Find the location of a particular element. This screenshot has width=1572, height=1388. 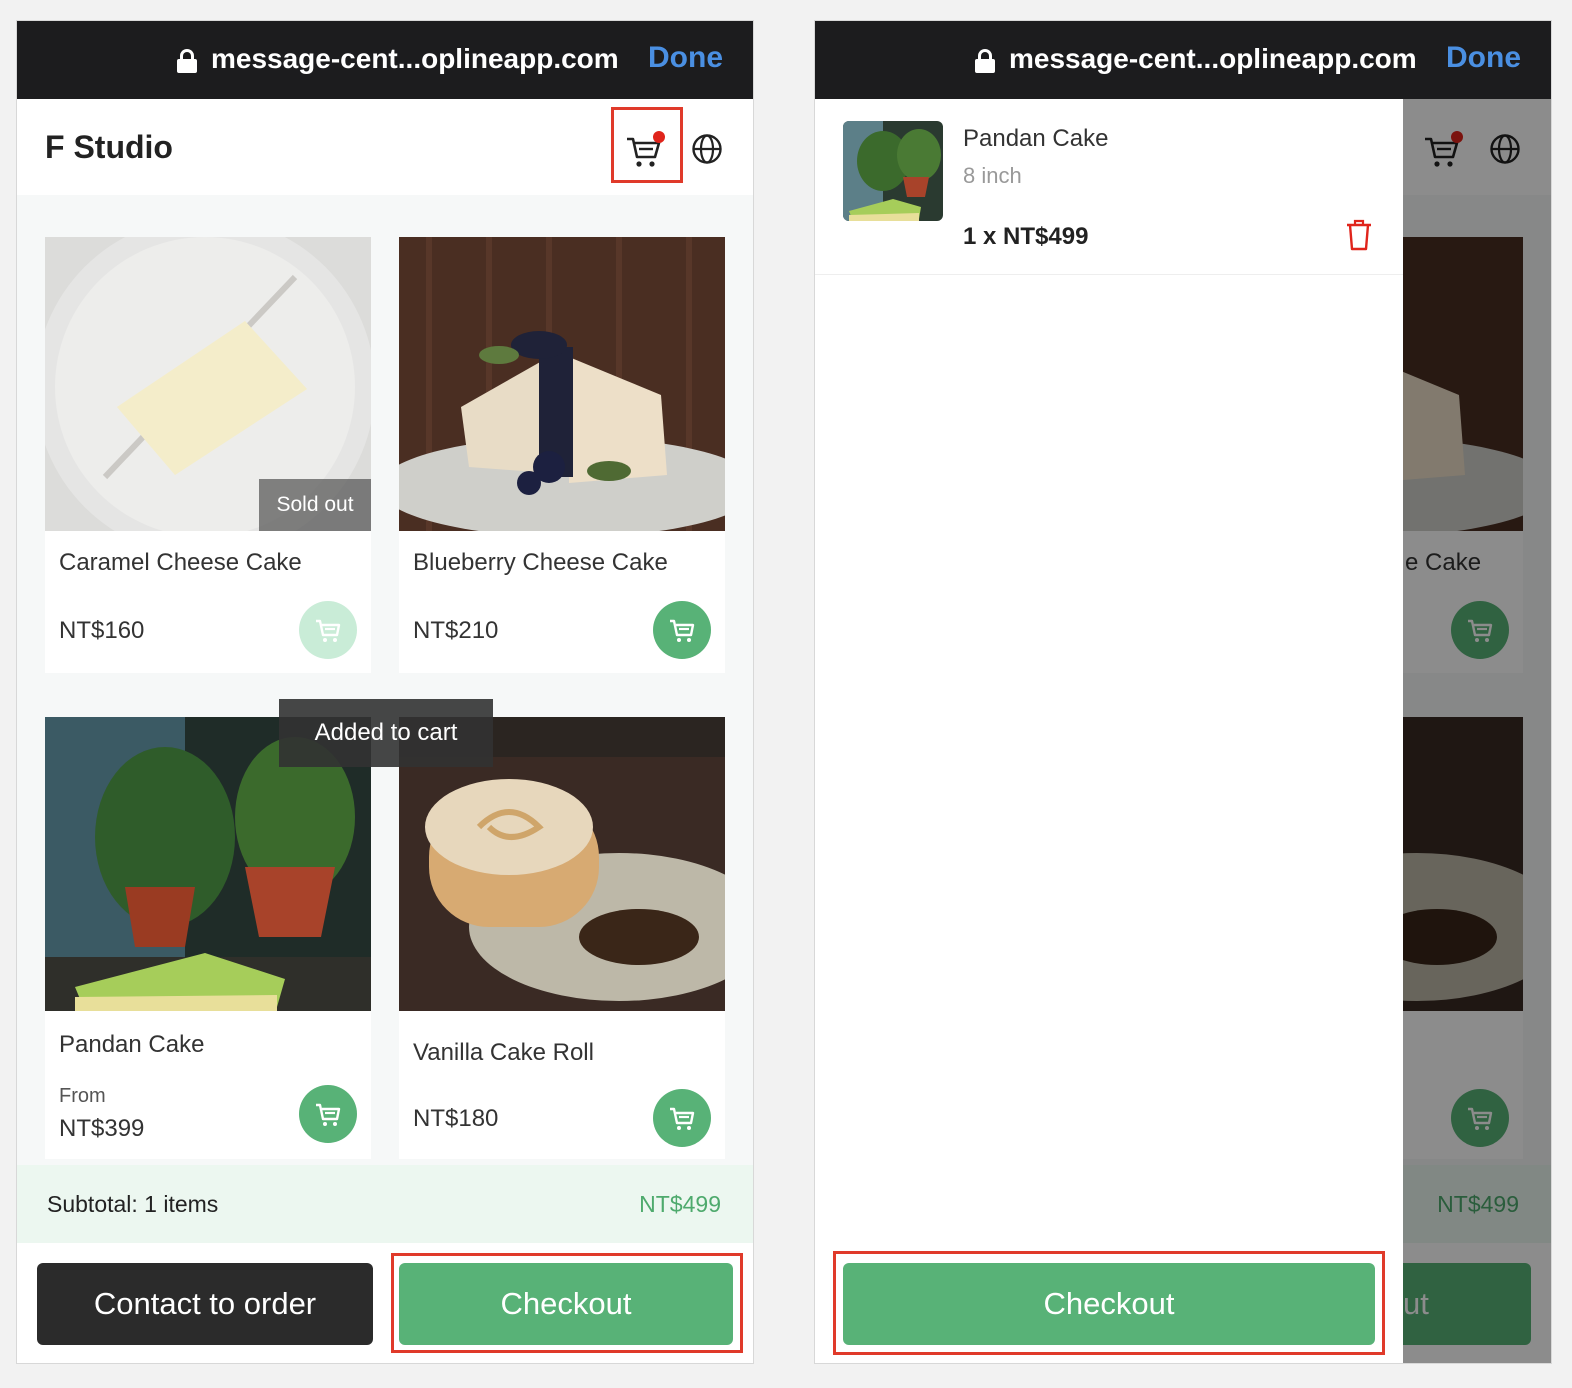

product-name: Vanilla Cake Roll is located at coordinates (503, 1052).